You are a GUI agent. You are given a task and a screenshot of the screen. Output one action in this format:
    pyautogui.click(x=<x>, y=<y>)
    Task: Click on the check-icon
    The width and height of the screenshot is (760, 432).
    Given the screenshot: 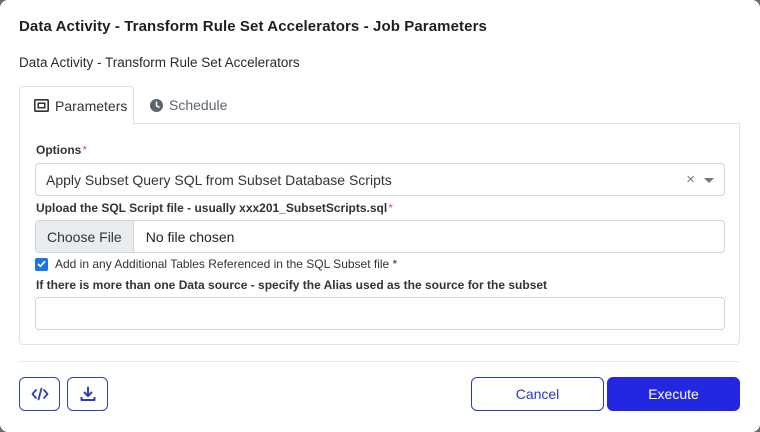 What is the action you would take?
    pyautogui.click(x=41, y=264)
    